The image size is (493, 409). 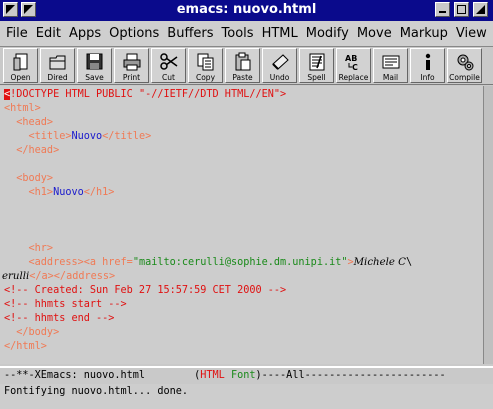 What do you see at coordinates (471, 33) in the screenshot?
I see `menu-view: View` at bounding box center [471, 33].